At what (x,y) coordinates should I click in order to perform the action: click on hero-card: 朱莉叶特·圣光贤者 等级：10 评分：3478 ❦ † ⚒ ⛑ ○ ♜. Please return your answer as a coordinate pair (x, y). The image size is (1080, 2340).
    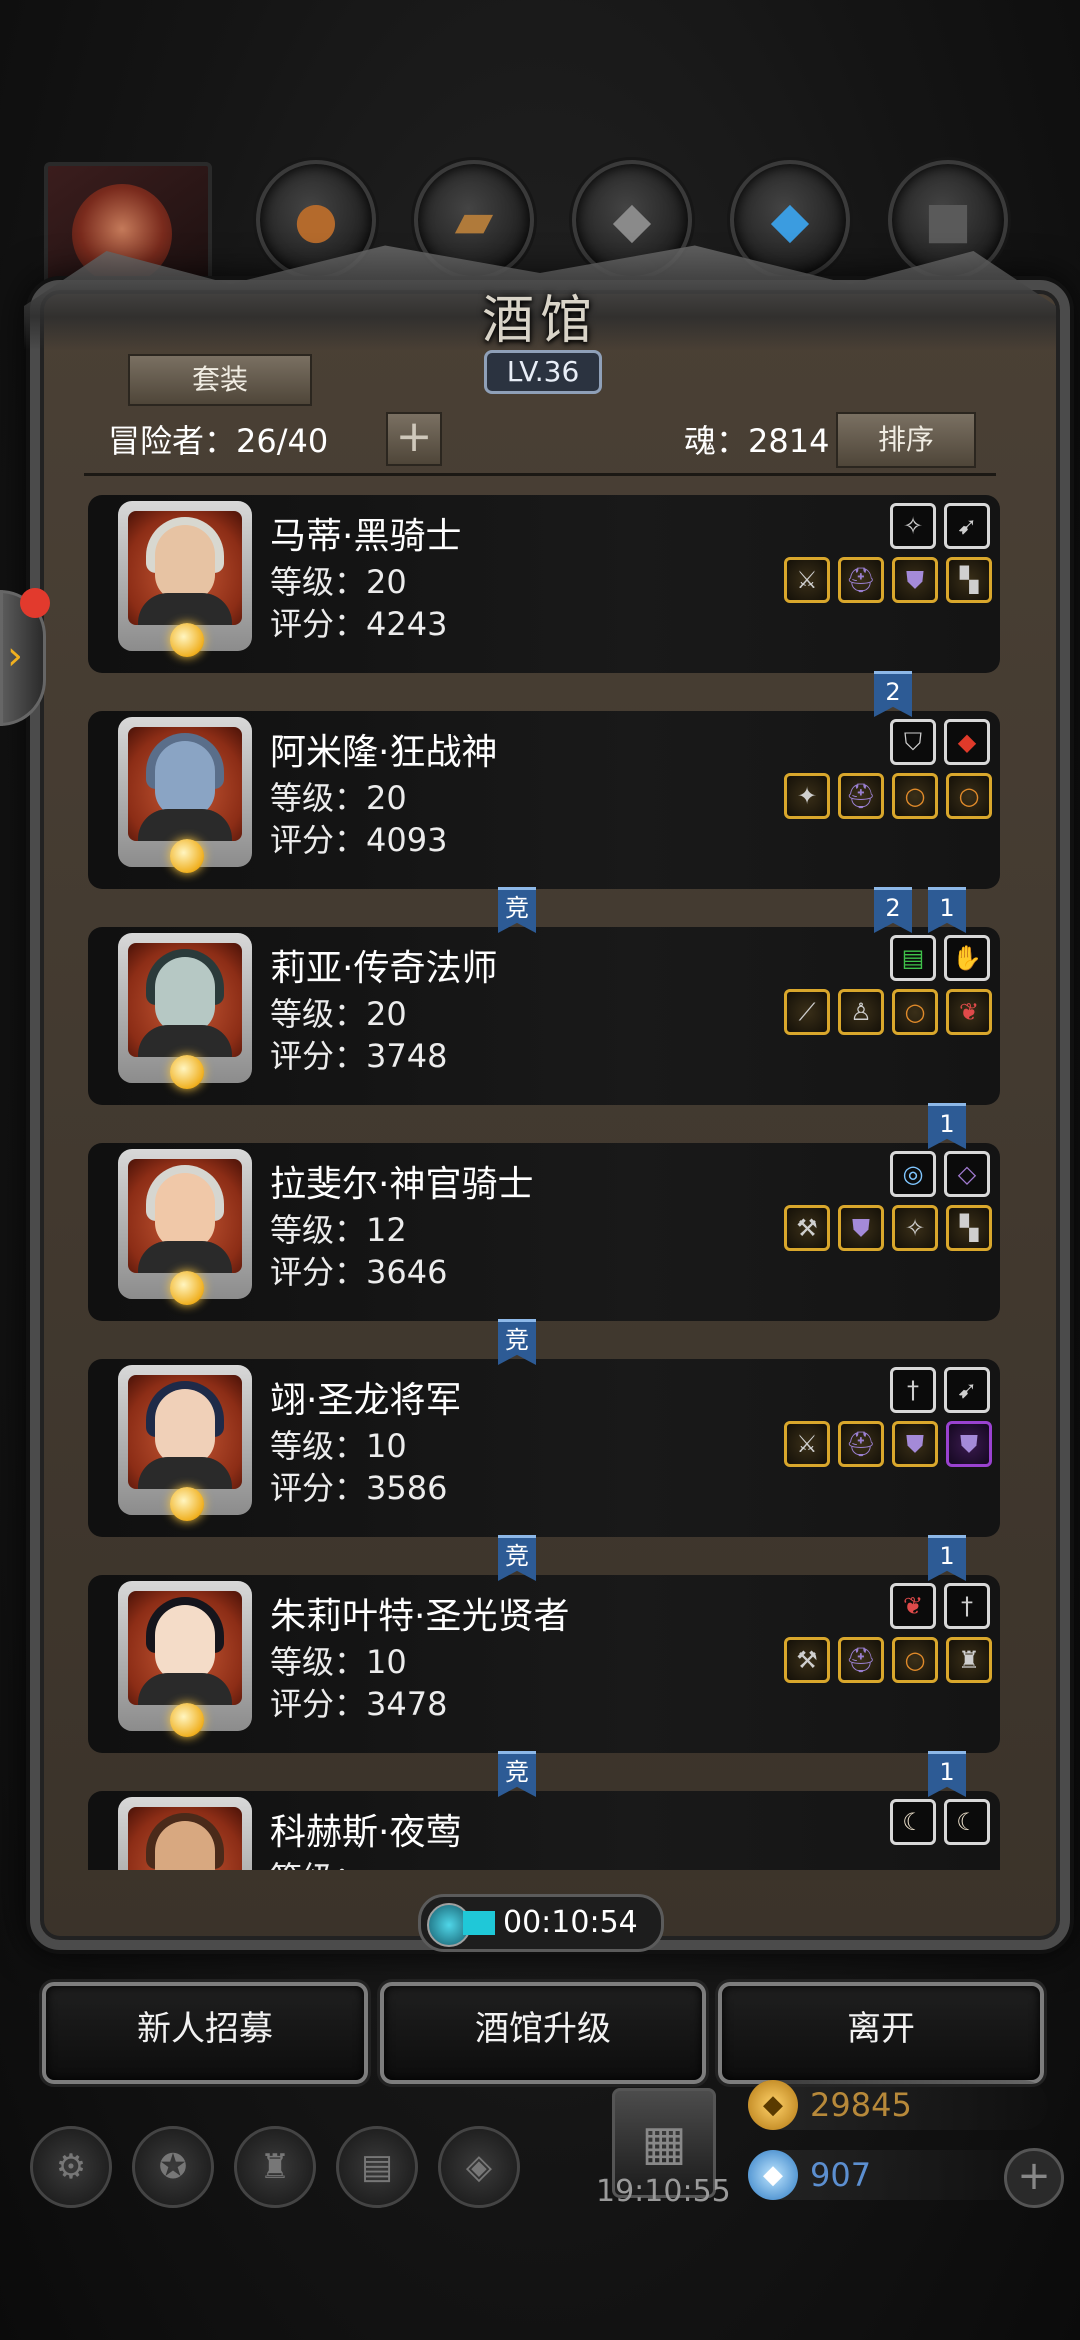
    Looking at the image, I should click on (544, 1664).